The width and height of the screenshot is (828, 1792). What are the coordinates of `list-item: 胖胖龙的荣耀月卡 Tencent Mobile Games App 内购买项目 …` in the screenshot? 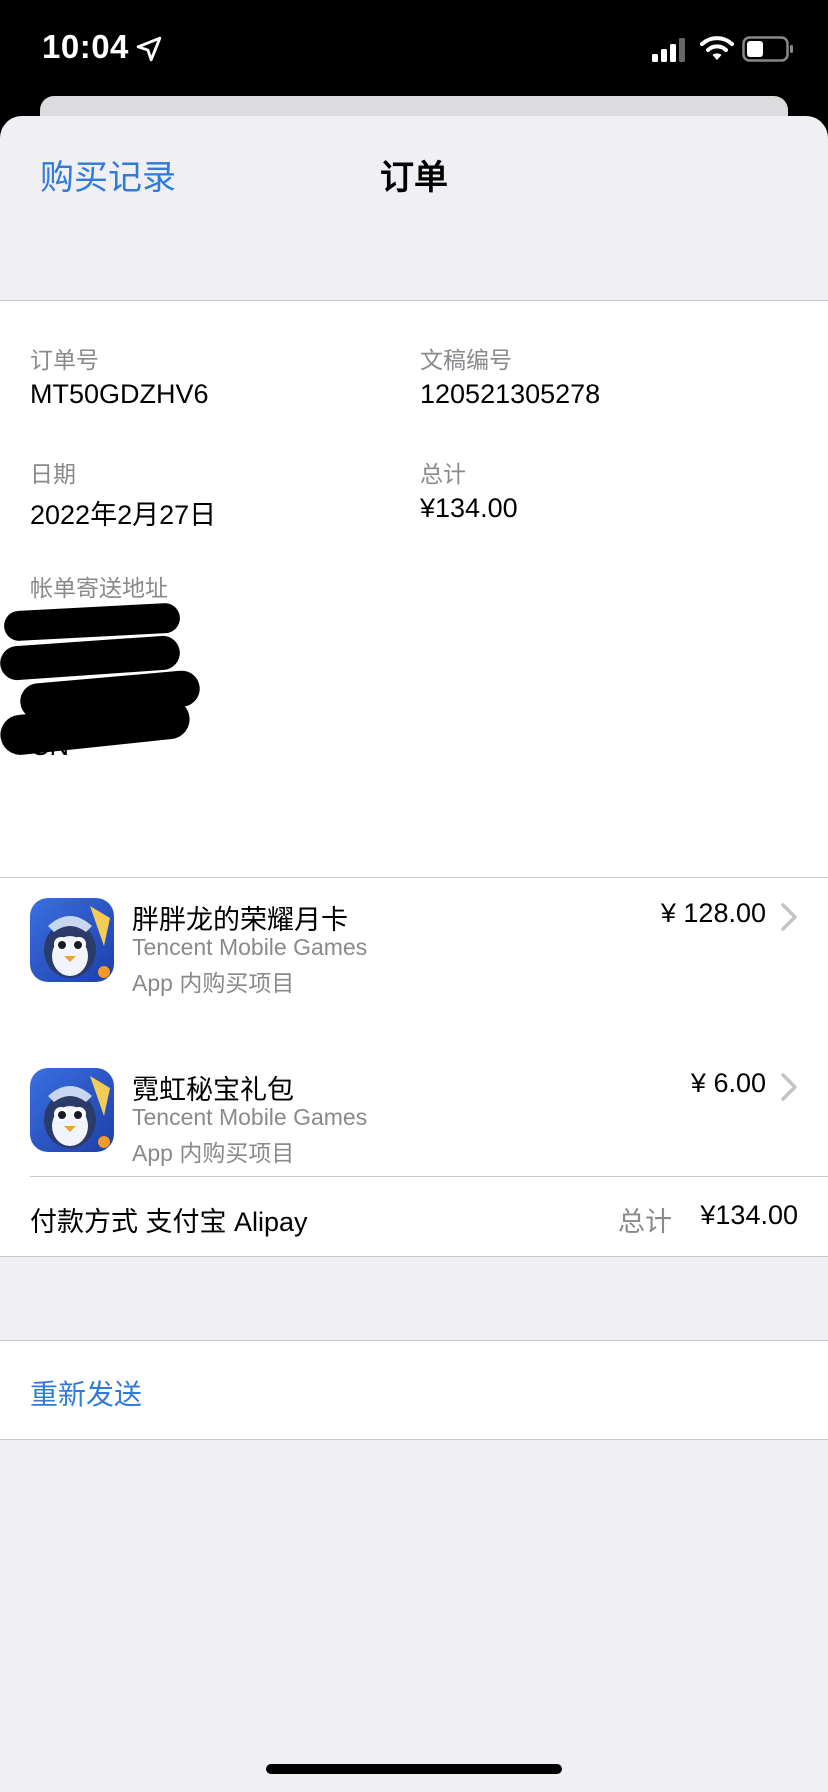 It's located at (414, 968).